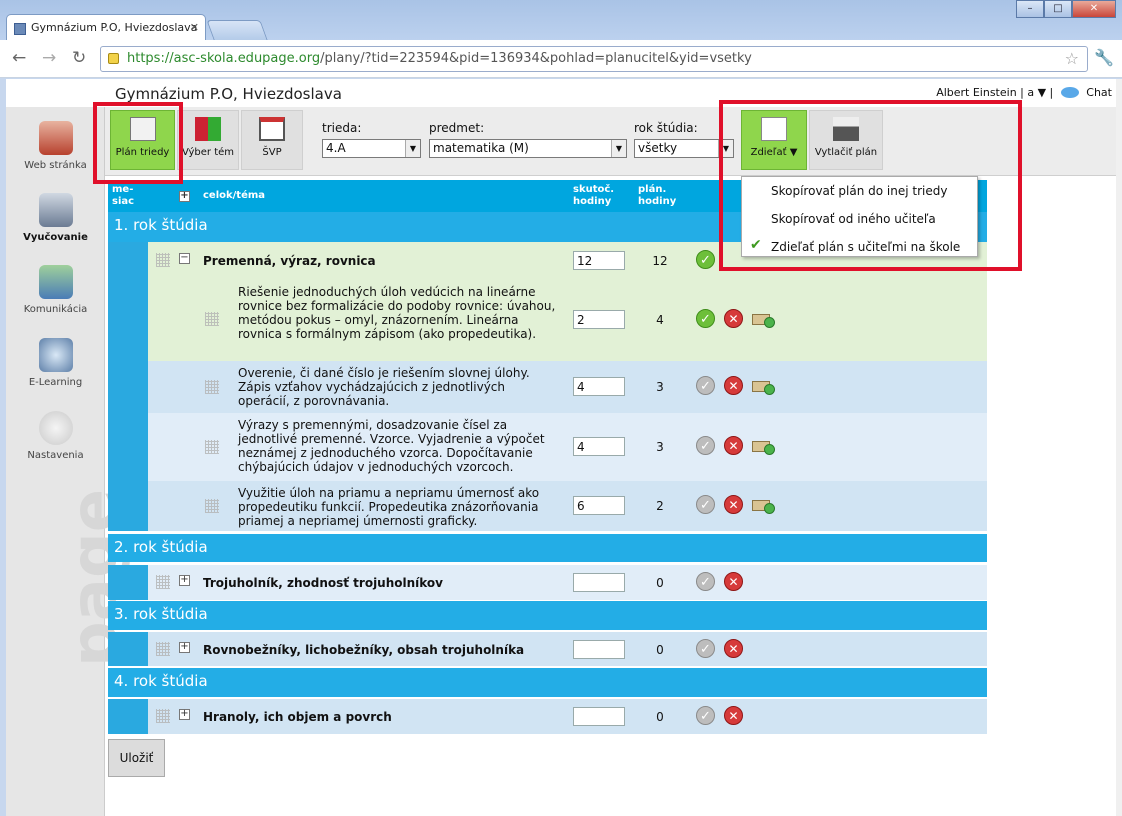 This screenshot has height=816, width=1122. What do you see at coordinates (594, 195) in the screenshot?
I see `header-skutoc: skutoč. hodiny` at bounding box center [594, 195].